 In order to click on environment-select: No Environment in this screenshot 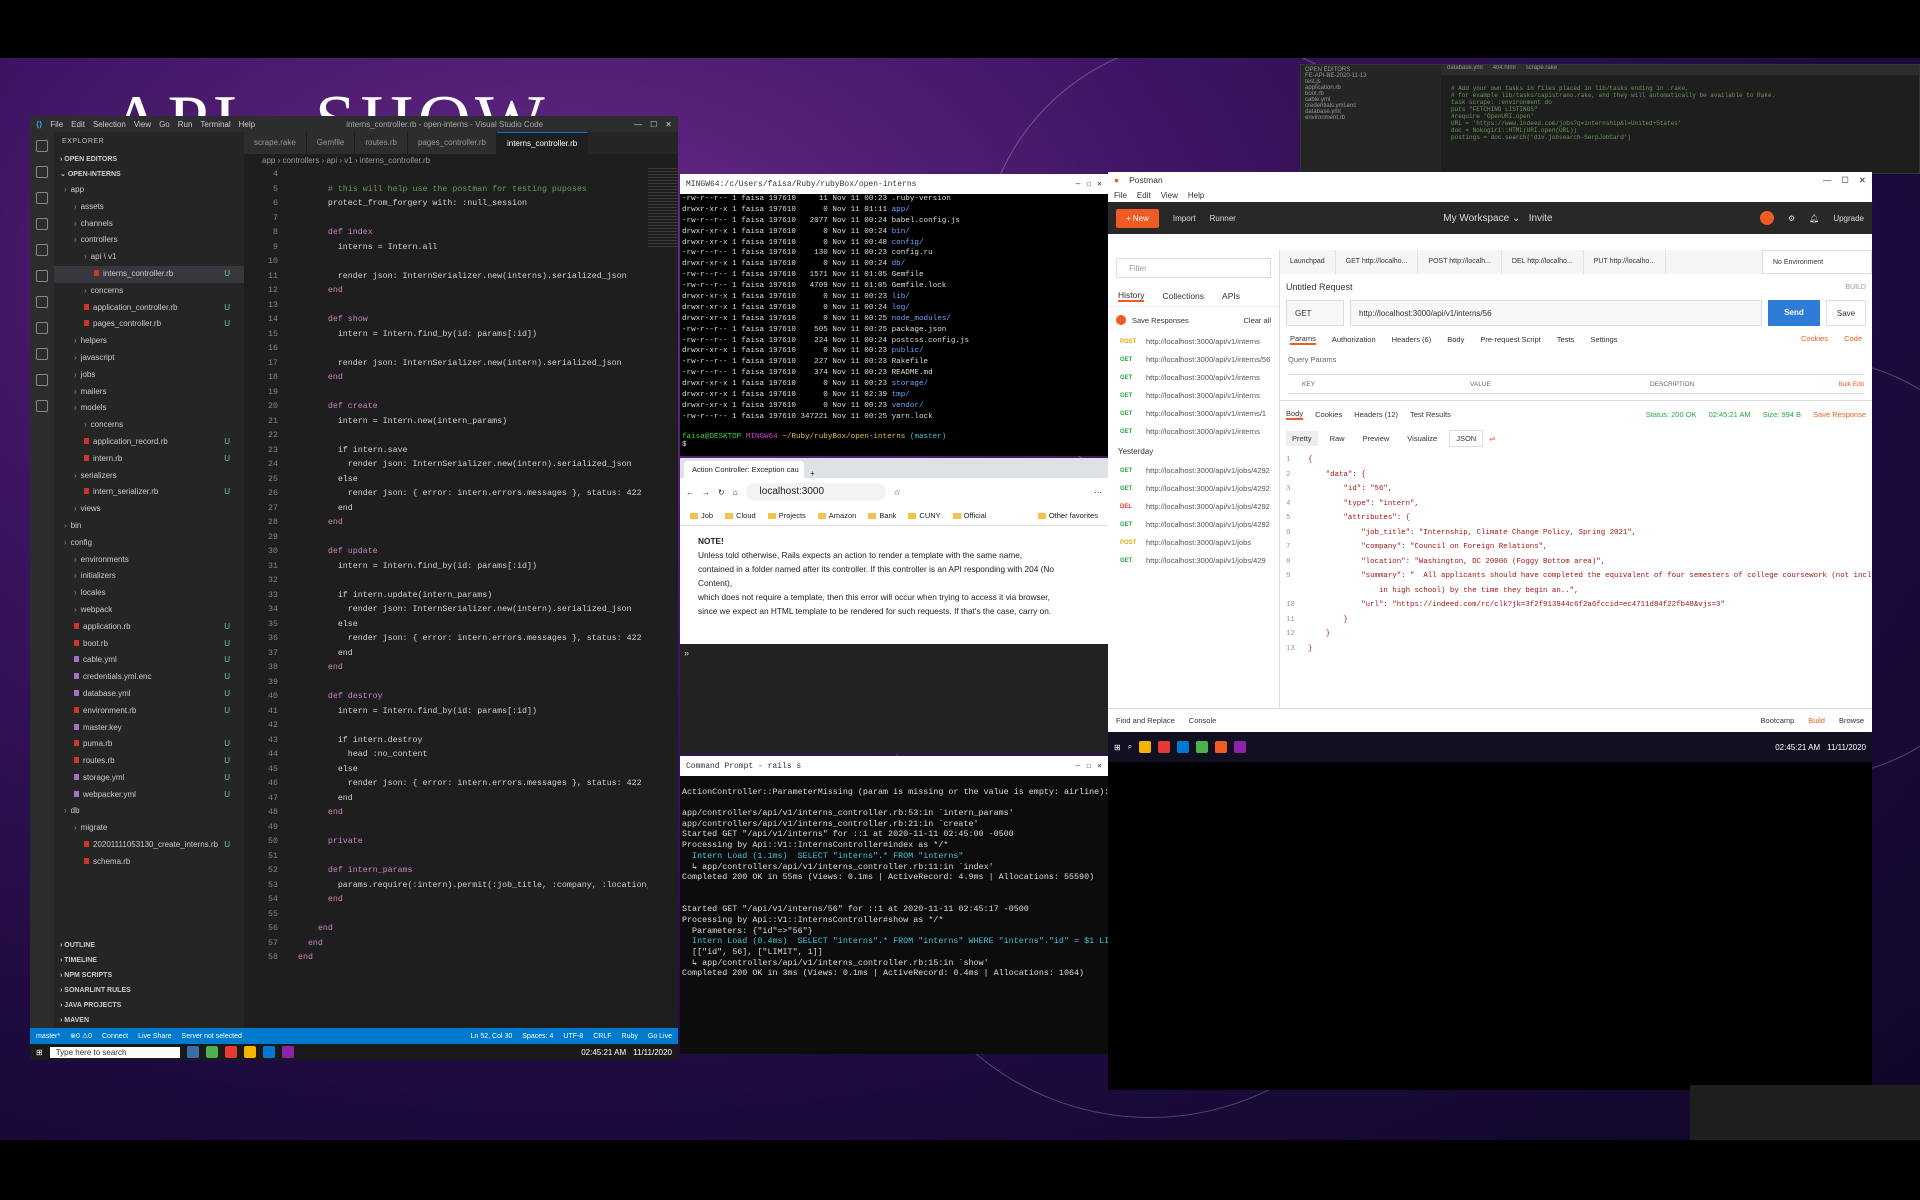, I will do `click(1817, 262)`.